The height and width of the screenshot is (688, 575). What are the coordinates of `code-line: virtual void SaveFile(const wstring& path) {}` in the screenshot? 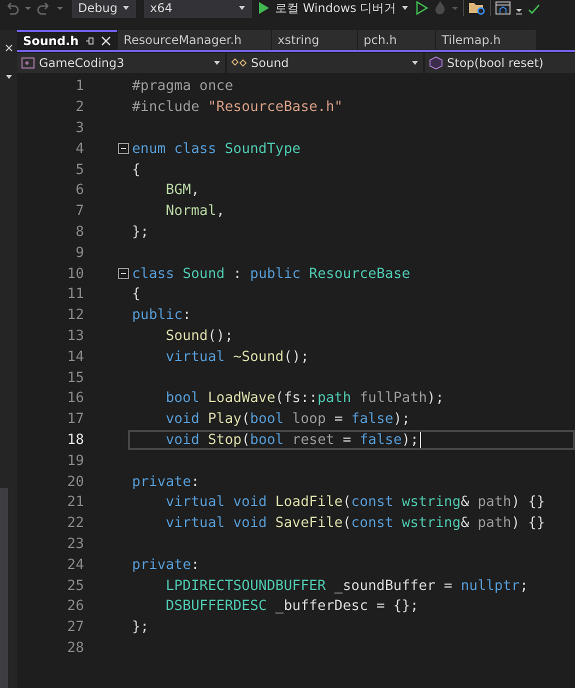 It's located at (356, 523).